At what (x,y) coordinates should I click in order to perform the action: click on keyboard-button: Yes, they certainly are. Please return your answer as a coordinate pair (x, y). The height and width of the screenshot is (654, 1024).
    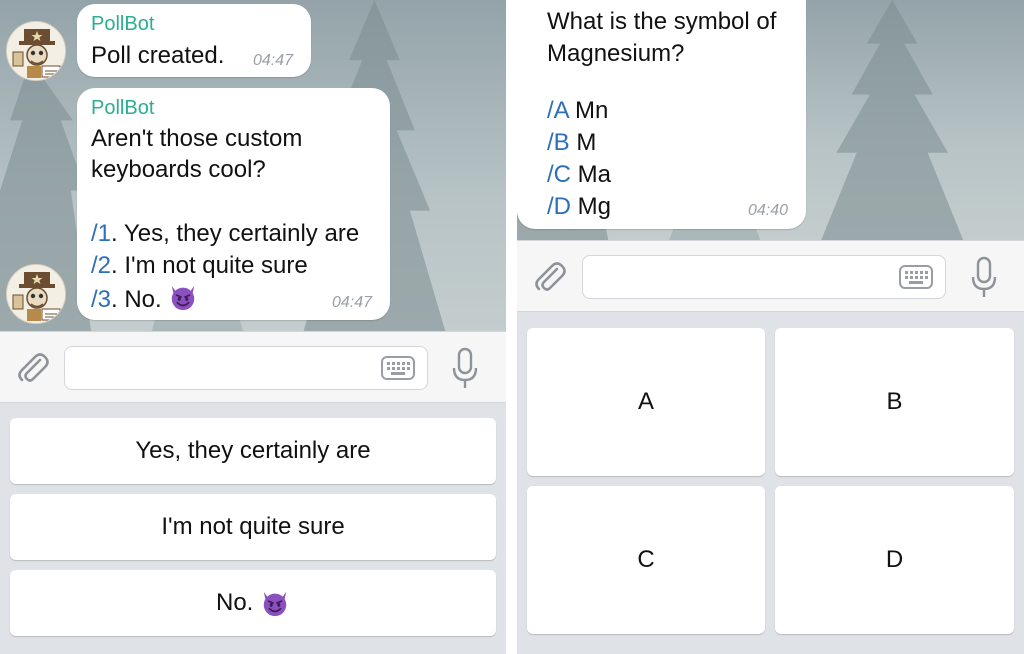
    Looking at the image, I should click on (253, 451).